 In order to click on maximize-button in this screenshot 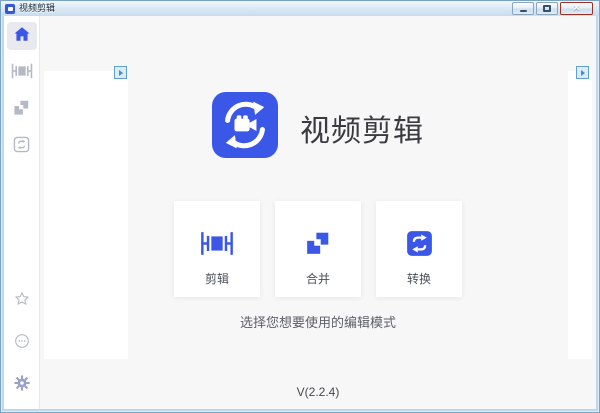, I will do `click(547, 8)`.